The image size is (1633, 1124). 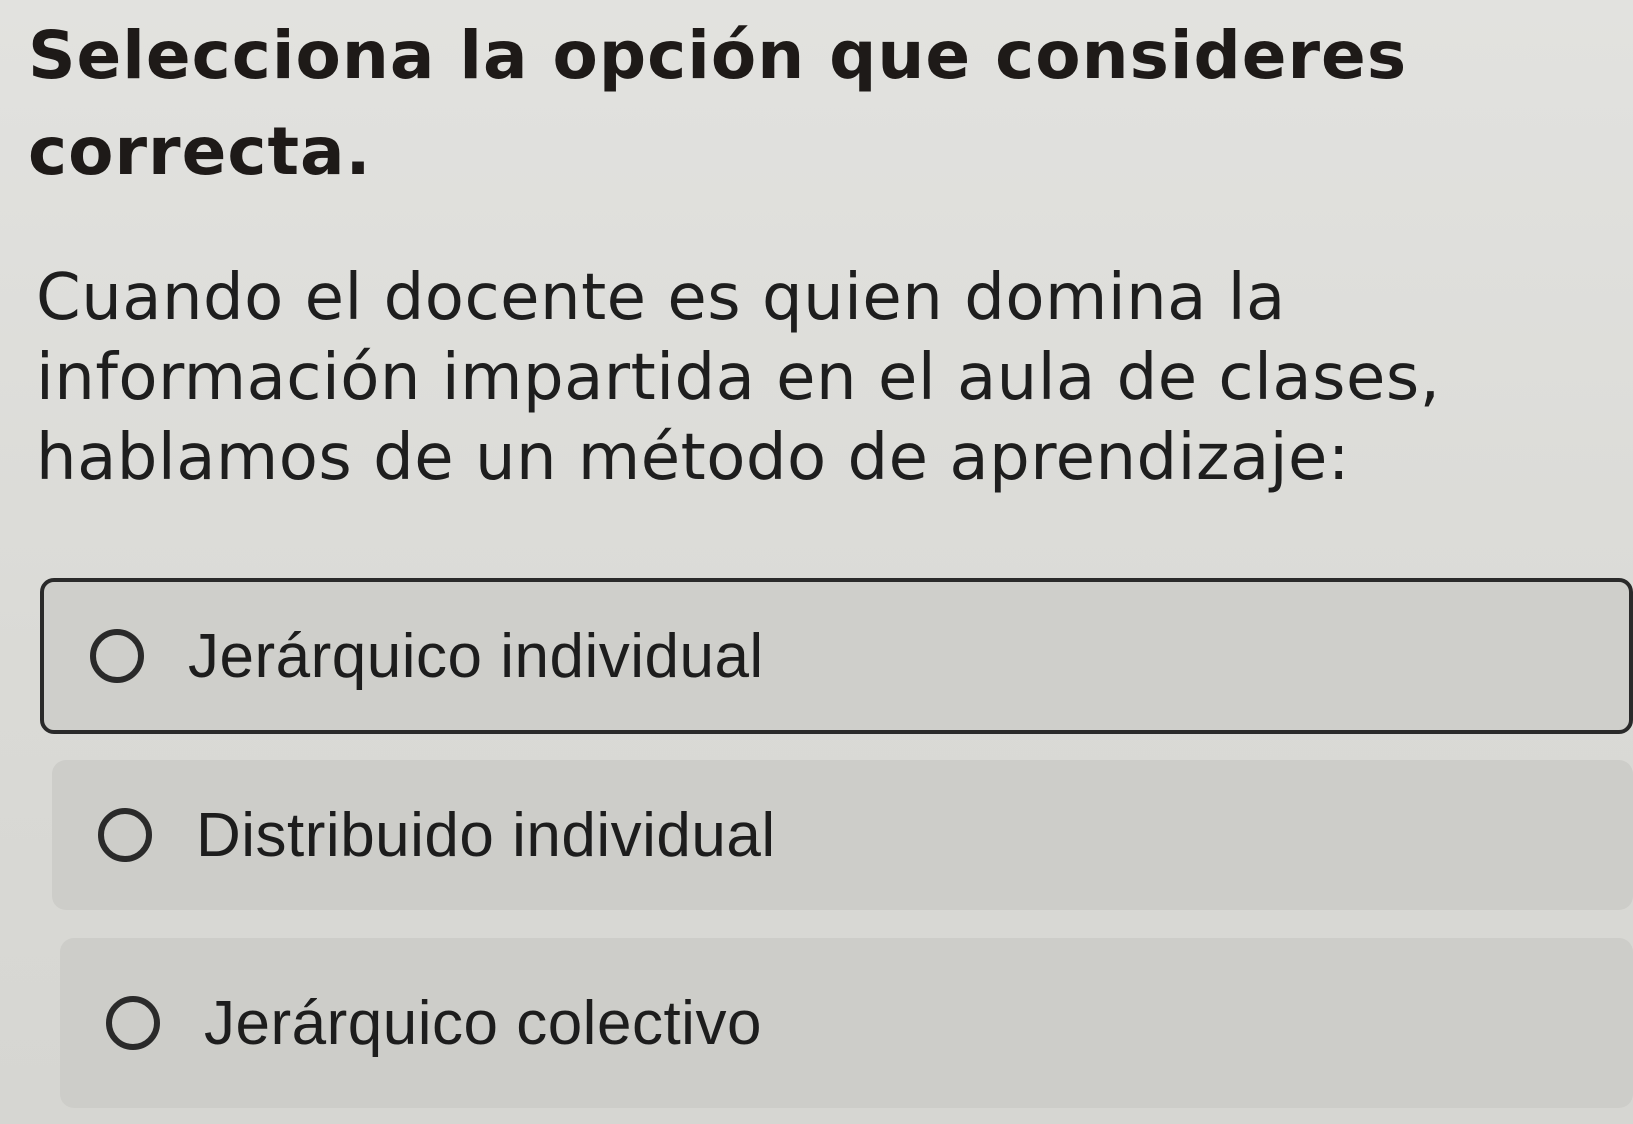 I want to click on answer-option-label: Jerárquico colectivo, so click(x=483, y=1023).